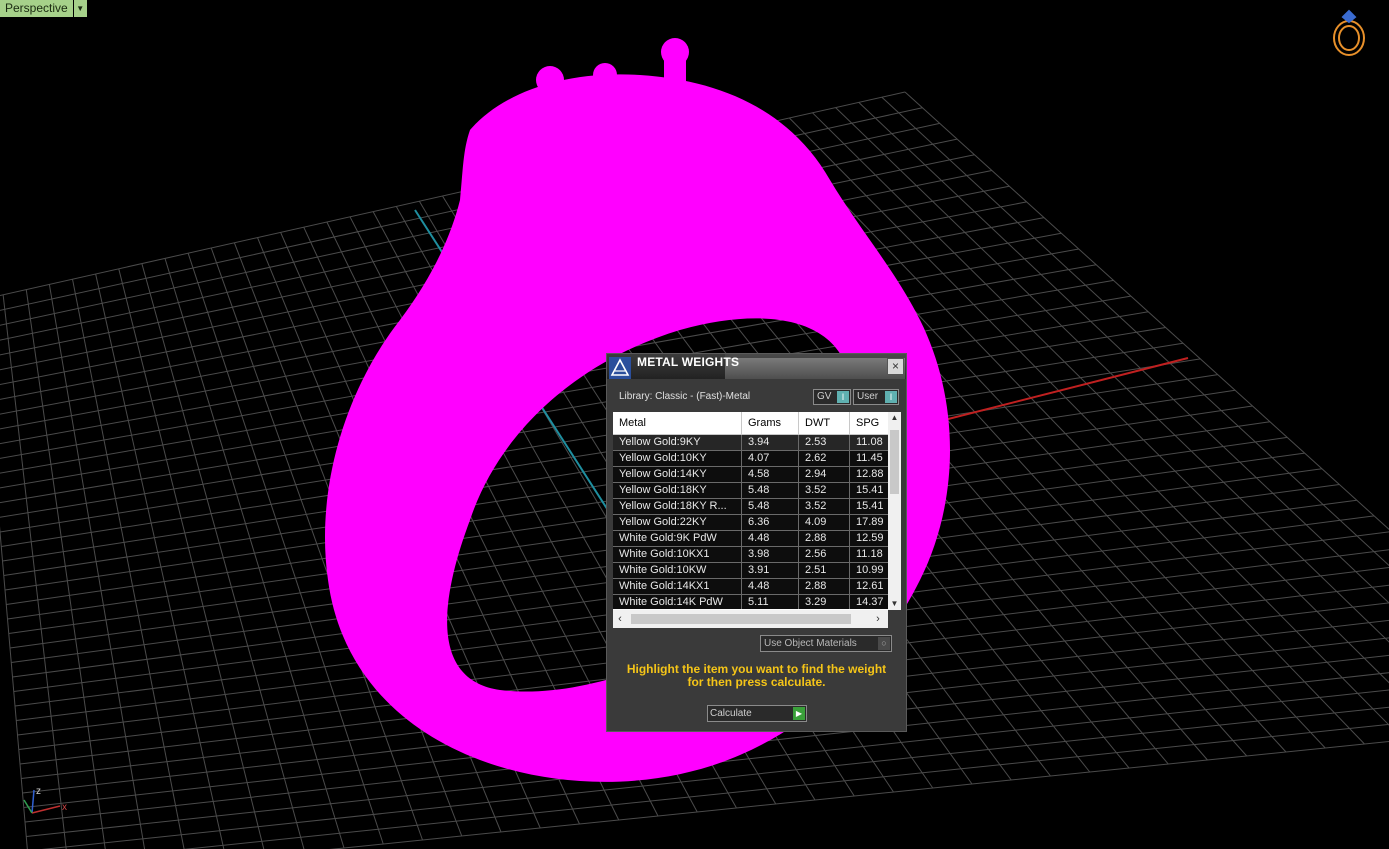 The height and width of the screenshot is (849, 1389). What do you see at coordinates (824, 423) in the screenshot?
I see `column-header-dwt: DWT` at bounding box center [824, 423].